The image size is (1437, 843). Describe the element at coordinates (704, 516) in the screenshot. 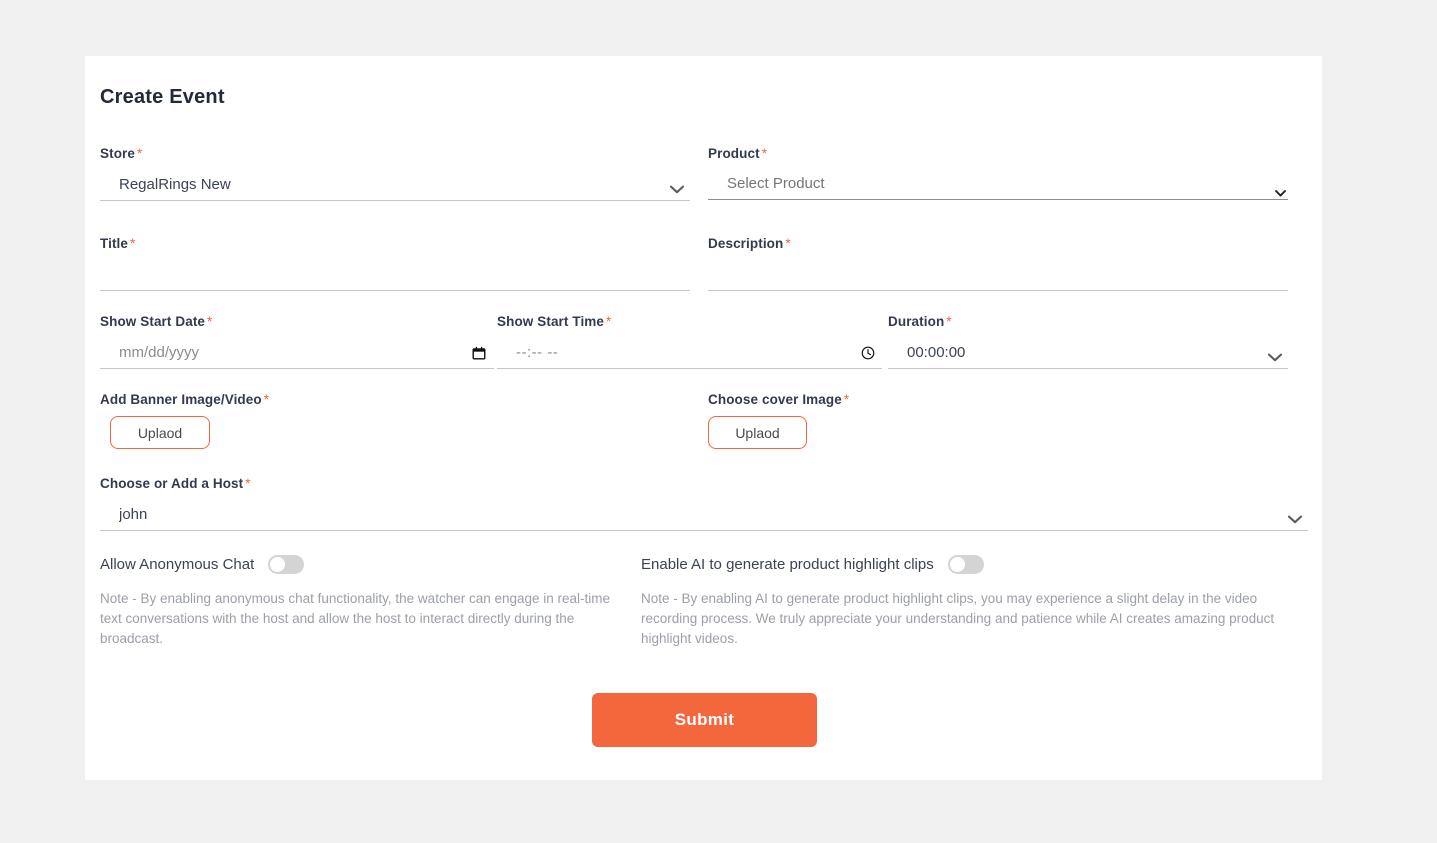

I see `host-select: john` at that location.